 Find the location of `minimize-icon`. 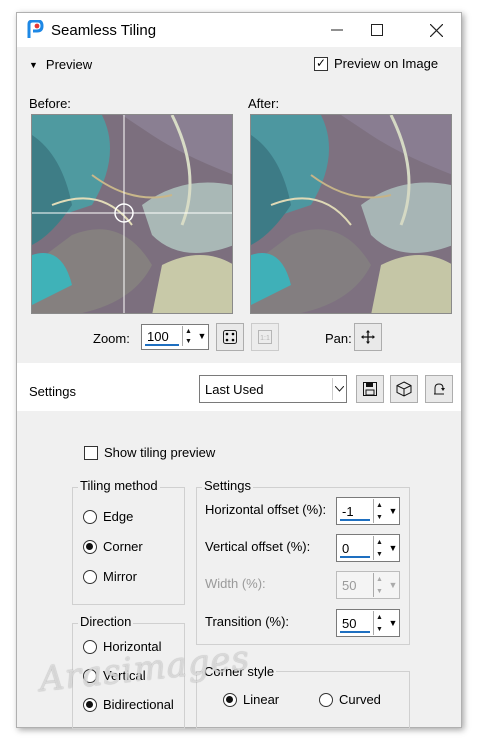

minimize-icon is located at coordinates (337, 30).